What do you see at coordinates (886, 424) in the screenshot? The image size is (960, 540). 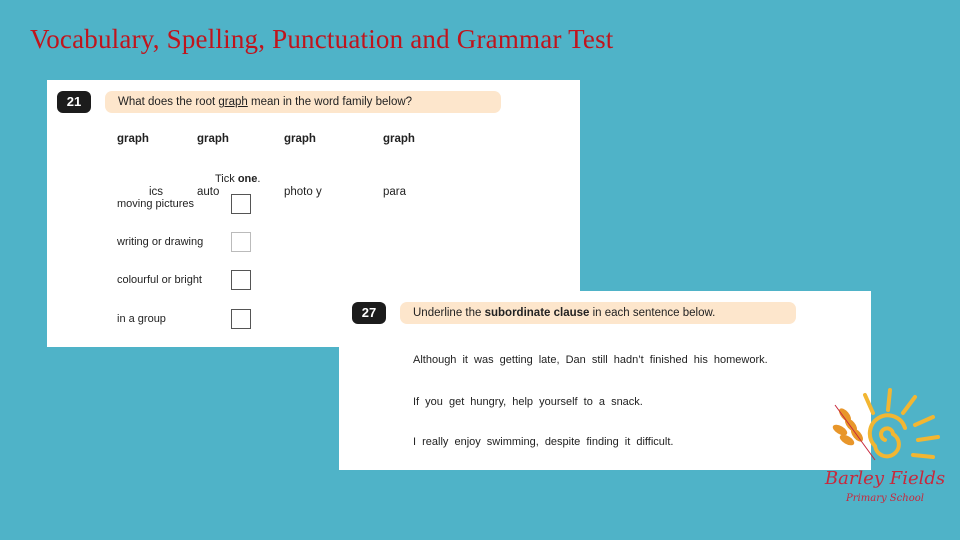 I see `sun-wheat-icon` at bounding box center [886, 424].